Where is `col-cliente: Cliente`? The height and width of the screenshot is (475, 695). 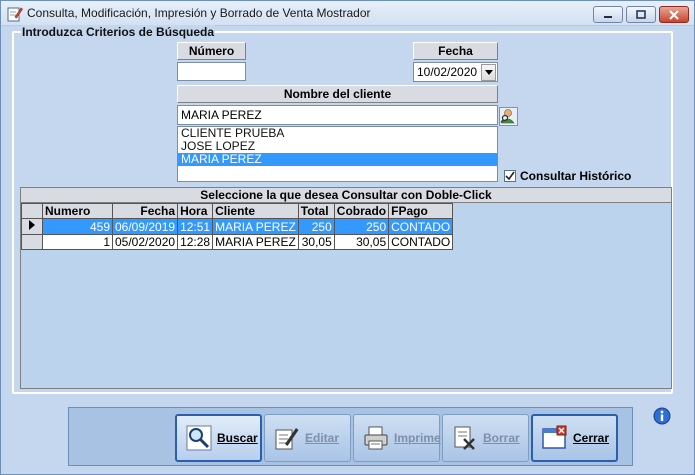
col-cliente: Cliente is located at coordinates (255, 211).